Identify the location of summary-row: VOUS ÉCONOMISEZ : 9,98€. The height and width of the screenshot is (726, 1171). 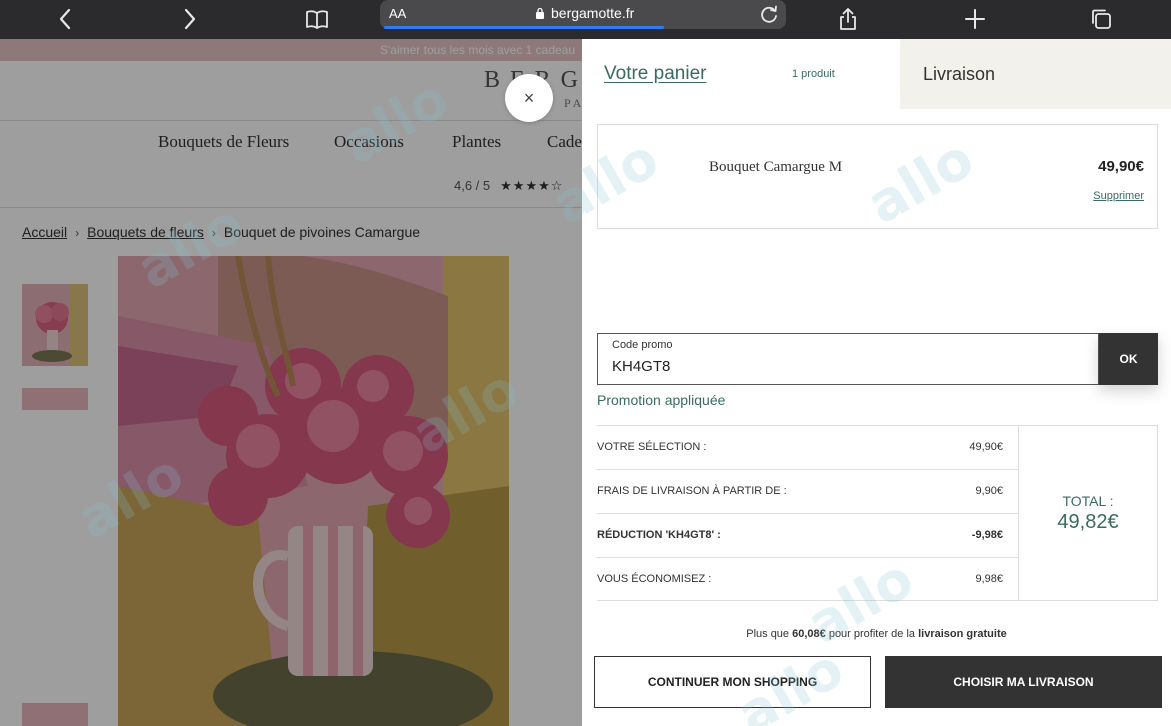
(807, 579).